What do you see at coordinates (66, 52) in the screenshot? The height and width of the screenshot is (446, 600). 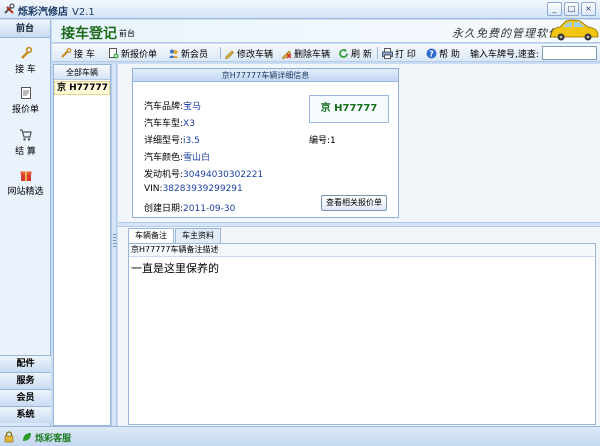 I see `car-in-icon` at bounding box center [66, 52].